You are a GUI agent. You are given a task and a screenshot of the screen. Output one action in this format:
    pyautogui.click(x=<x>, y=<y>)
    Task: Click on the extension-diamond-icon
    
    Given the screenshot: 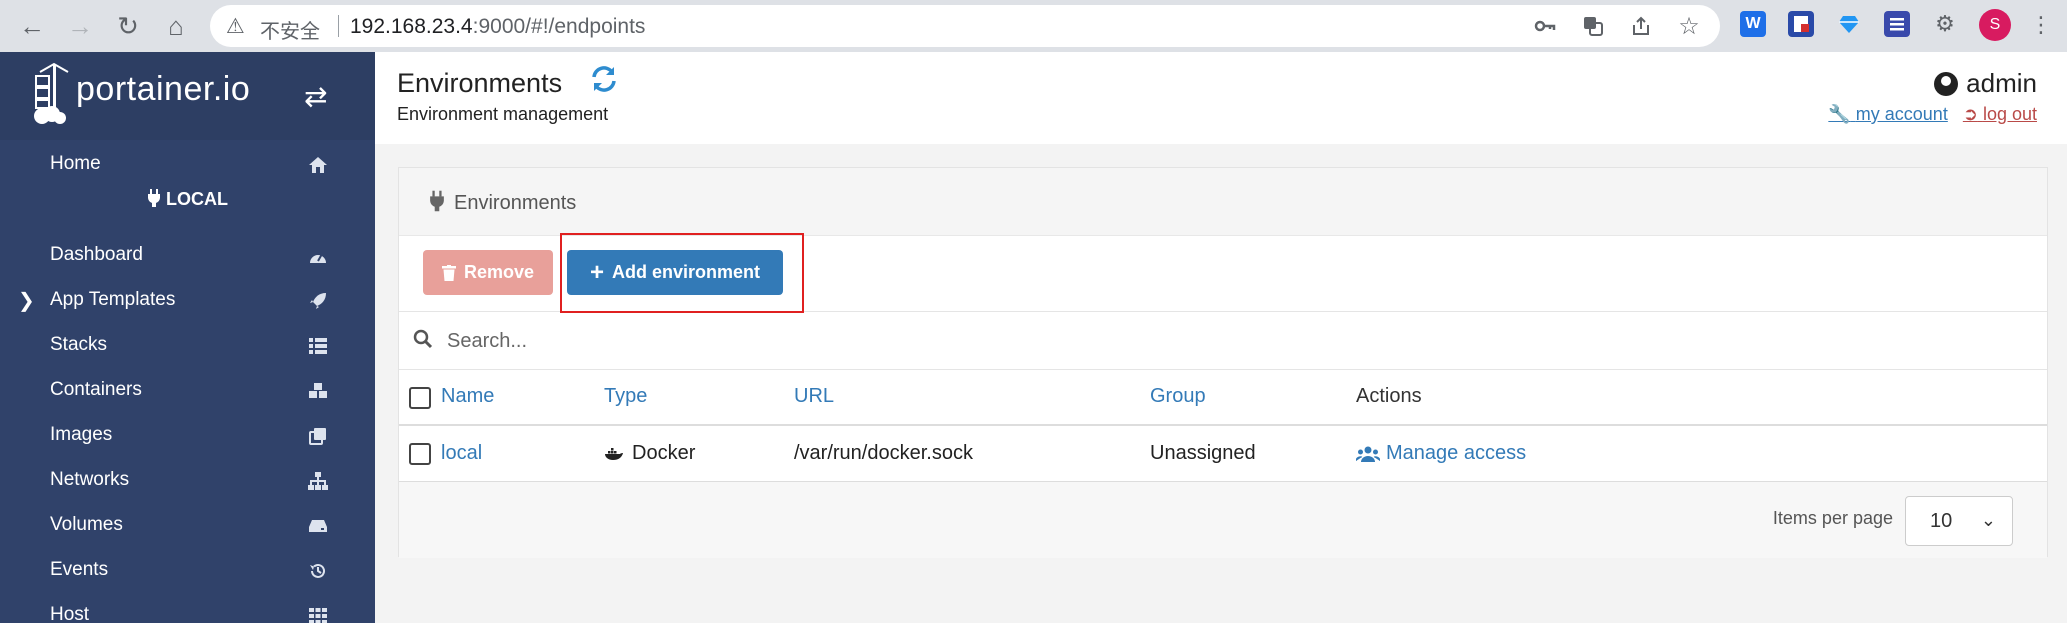 What is the action you would take?
    pyautogui.click(x=1849, y=24)
    